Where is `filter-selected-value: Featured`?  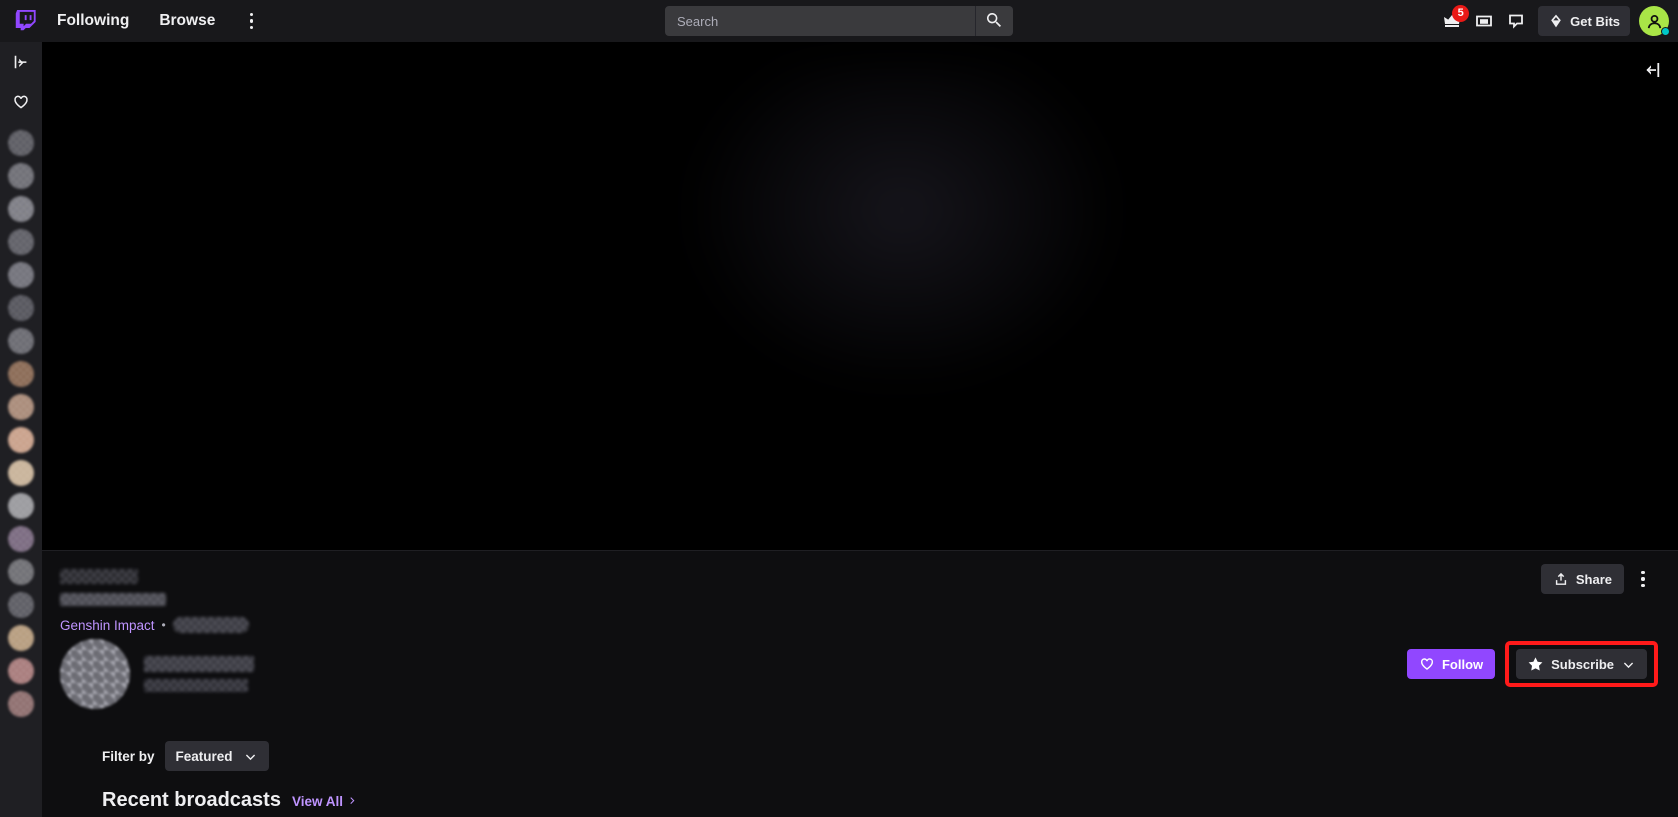
filter-selected-value: Featured is located at coordinates (204, 756).